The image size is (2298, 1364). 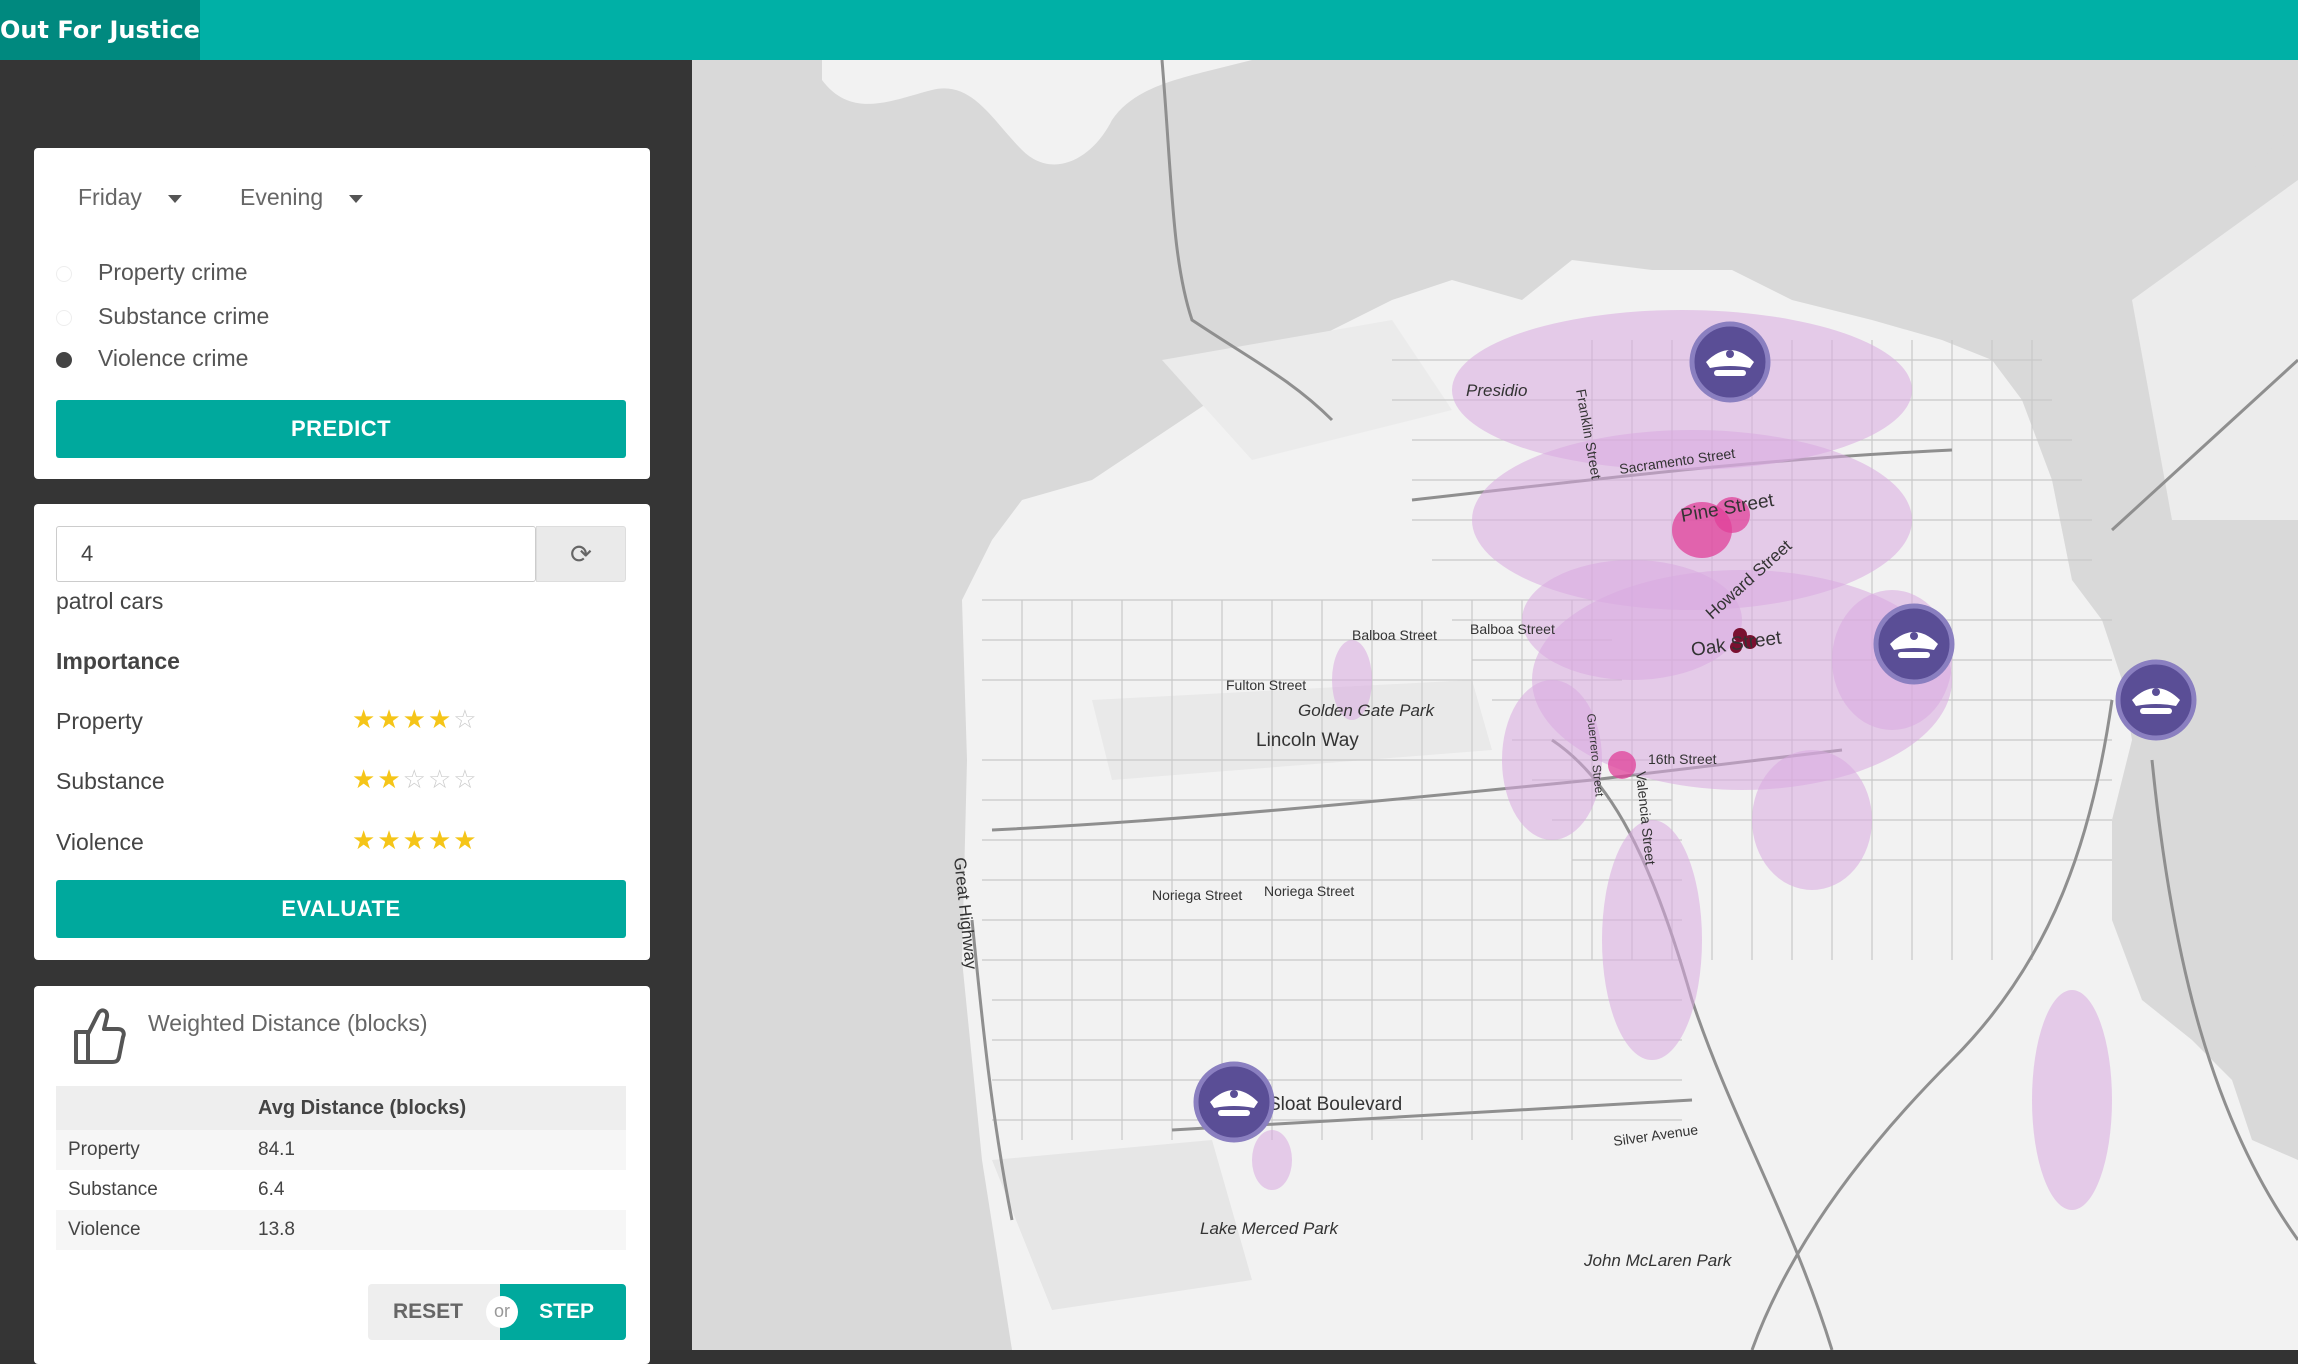 What do you see at coordinates (110, 781) in the screenshot?
I see `importance-label-substance: Substance` at bounding box center [110, 781].